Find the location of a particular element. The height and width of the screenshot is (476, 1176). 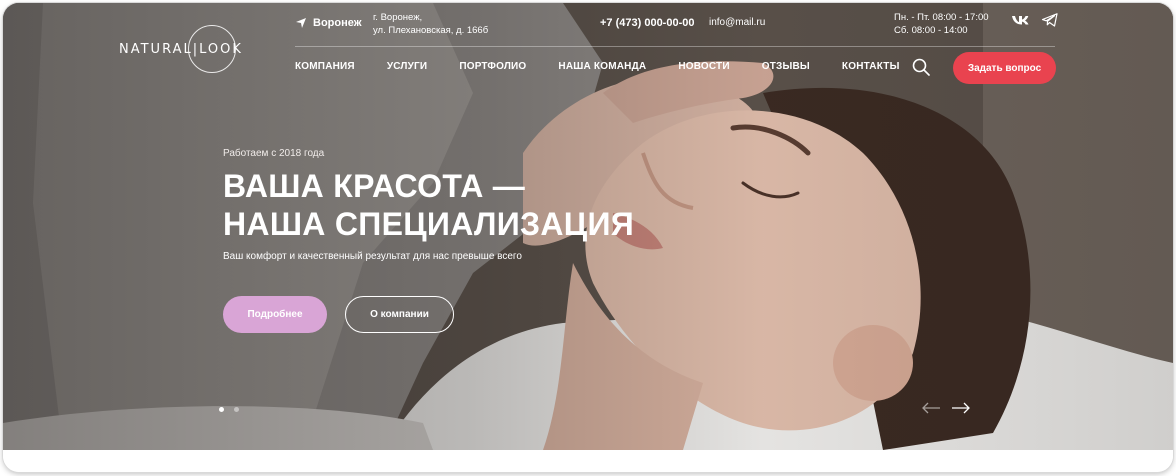

address: г. Воронеж, ул. Плехановская, д. 166б is located at coordinates (430, 24).